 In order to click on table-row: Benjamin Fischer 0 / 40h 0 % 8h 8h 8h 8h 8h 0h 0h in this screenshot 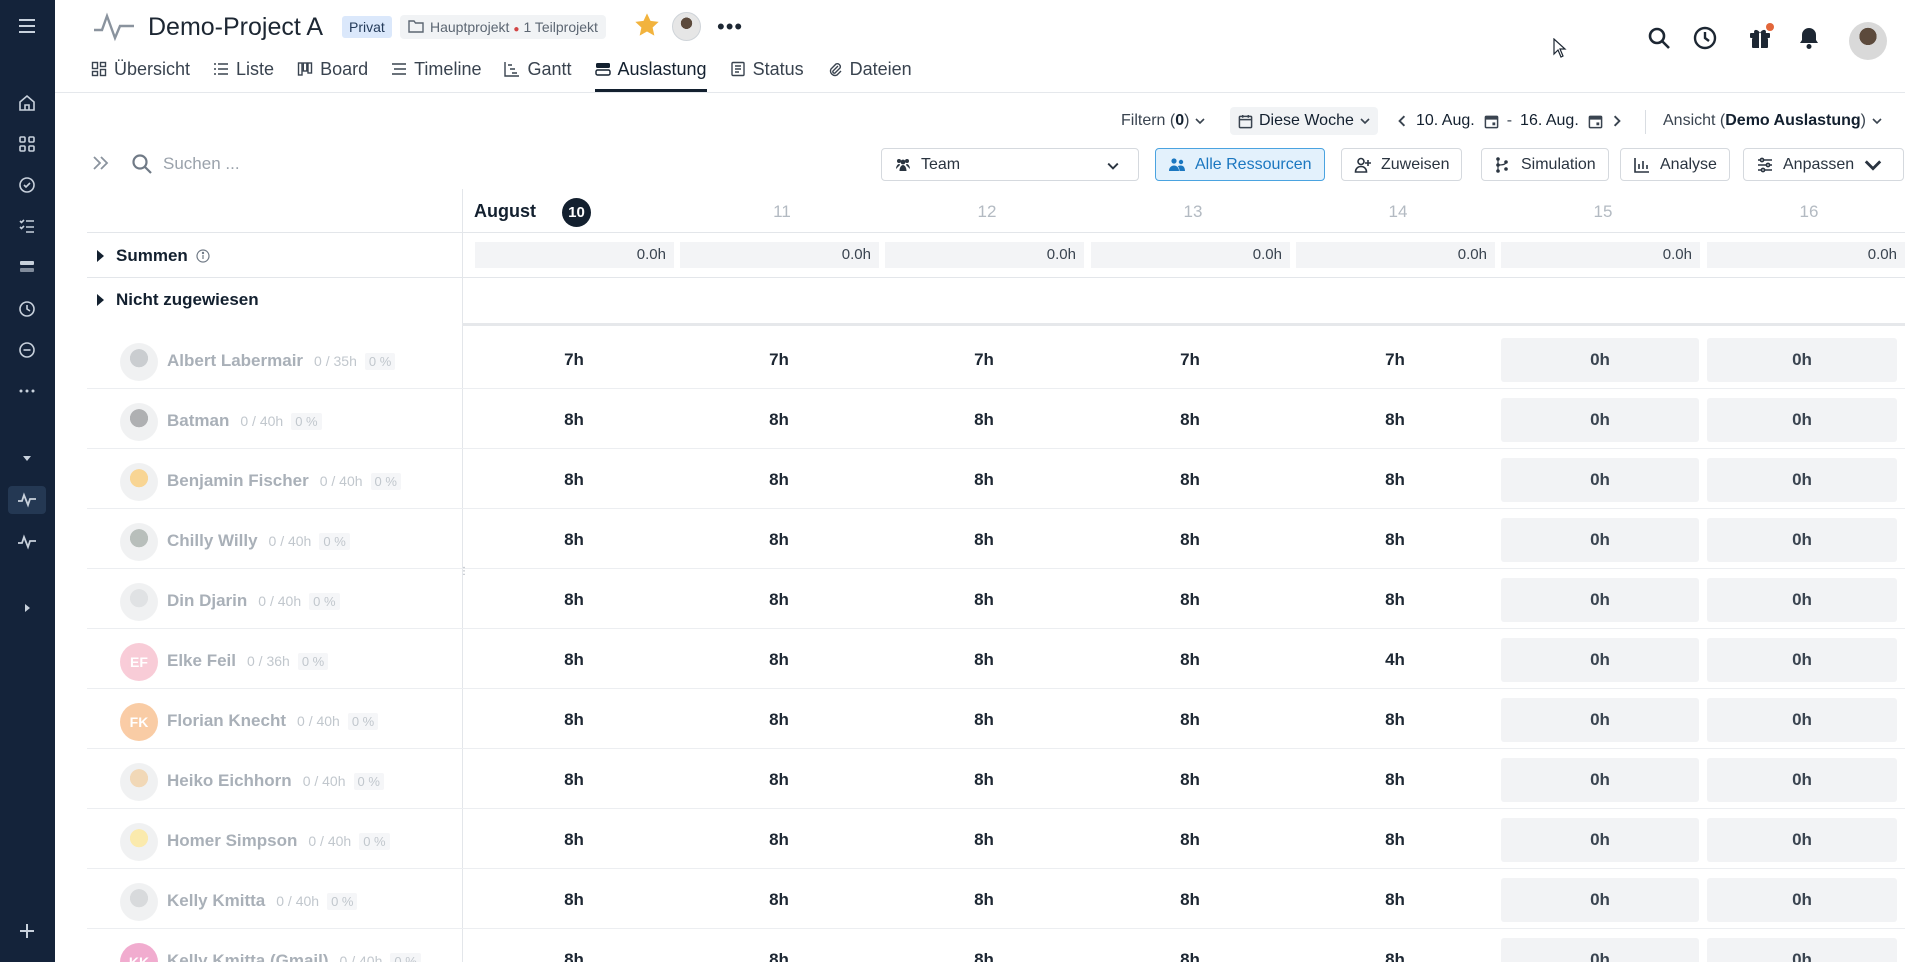, I will do `click(996, 479)`.